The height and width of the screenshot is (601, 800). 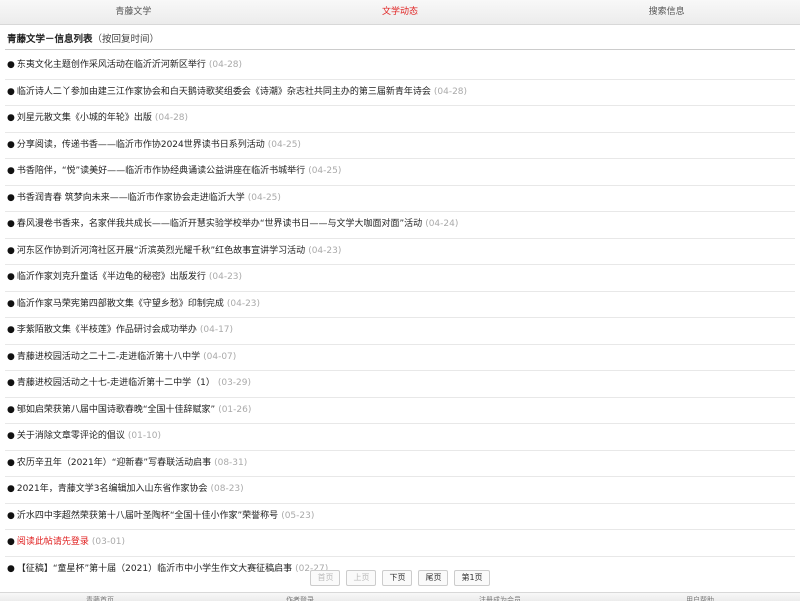 What do you see at coordinates (400, 66) in the screenshot?
I see `list-item: ● 东夷文化主题创作采风活动在临沂沂河新区举行 (04-28)` at bounding box center [400, 66].